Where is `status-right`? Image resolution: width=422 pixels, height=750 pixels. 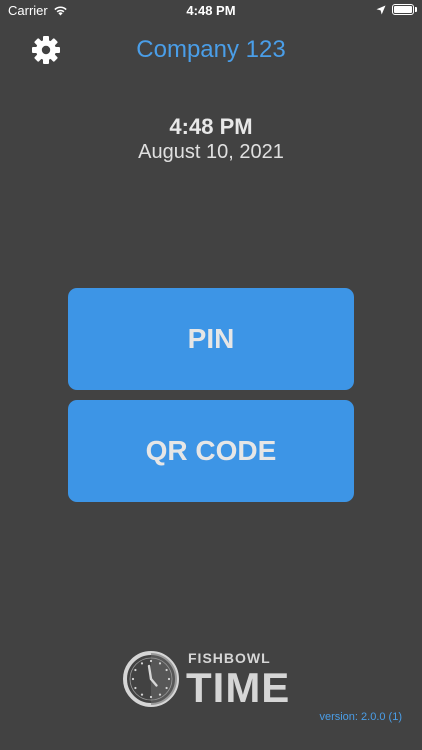 status-right is located at coordinates (396, 9).